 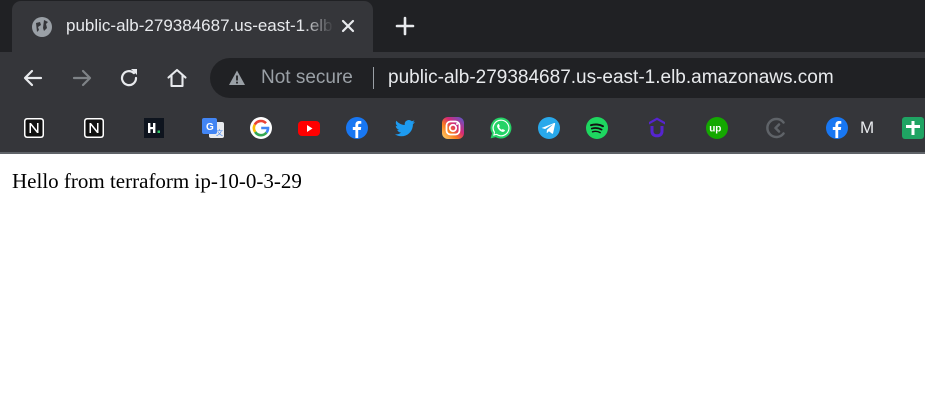 I want to click on bookmark-progress, so click(x=777, y=128).